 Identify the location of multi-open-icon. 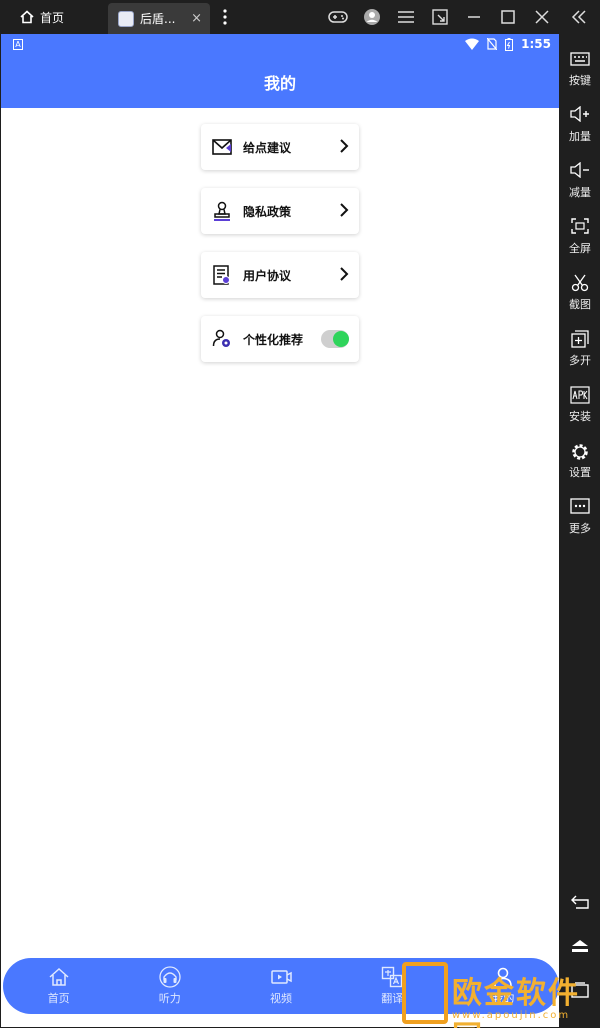
(580, 341).